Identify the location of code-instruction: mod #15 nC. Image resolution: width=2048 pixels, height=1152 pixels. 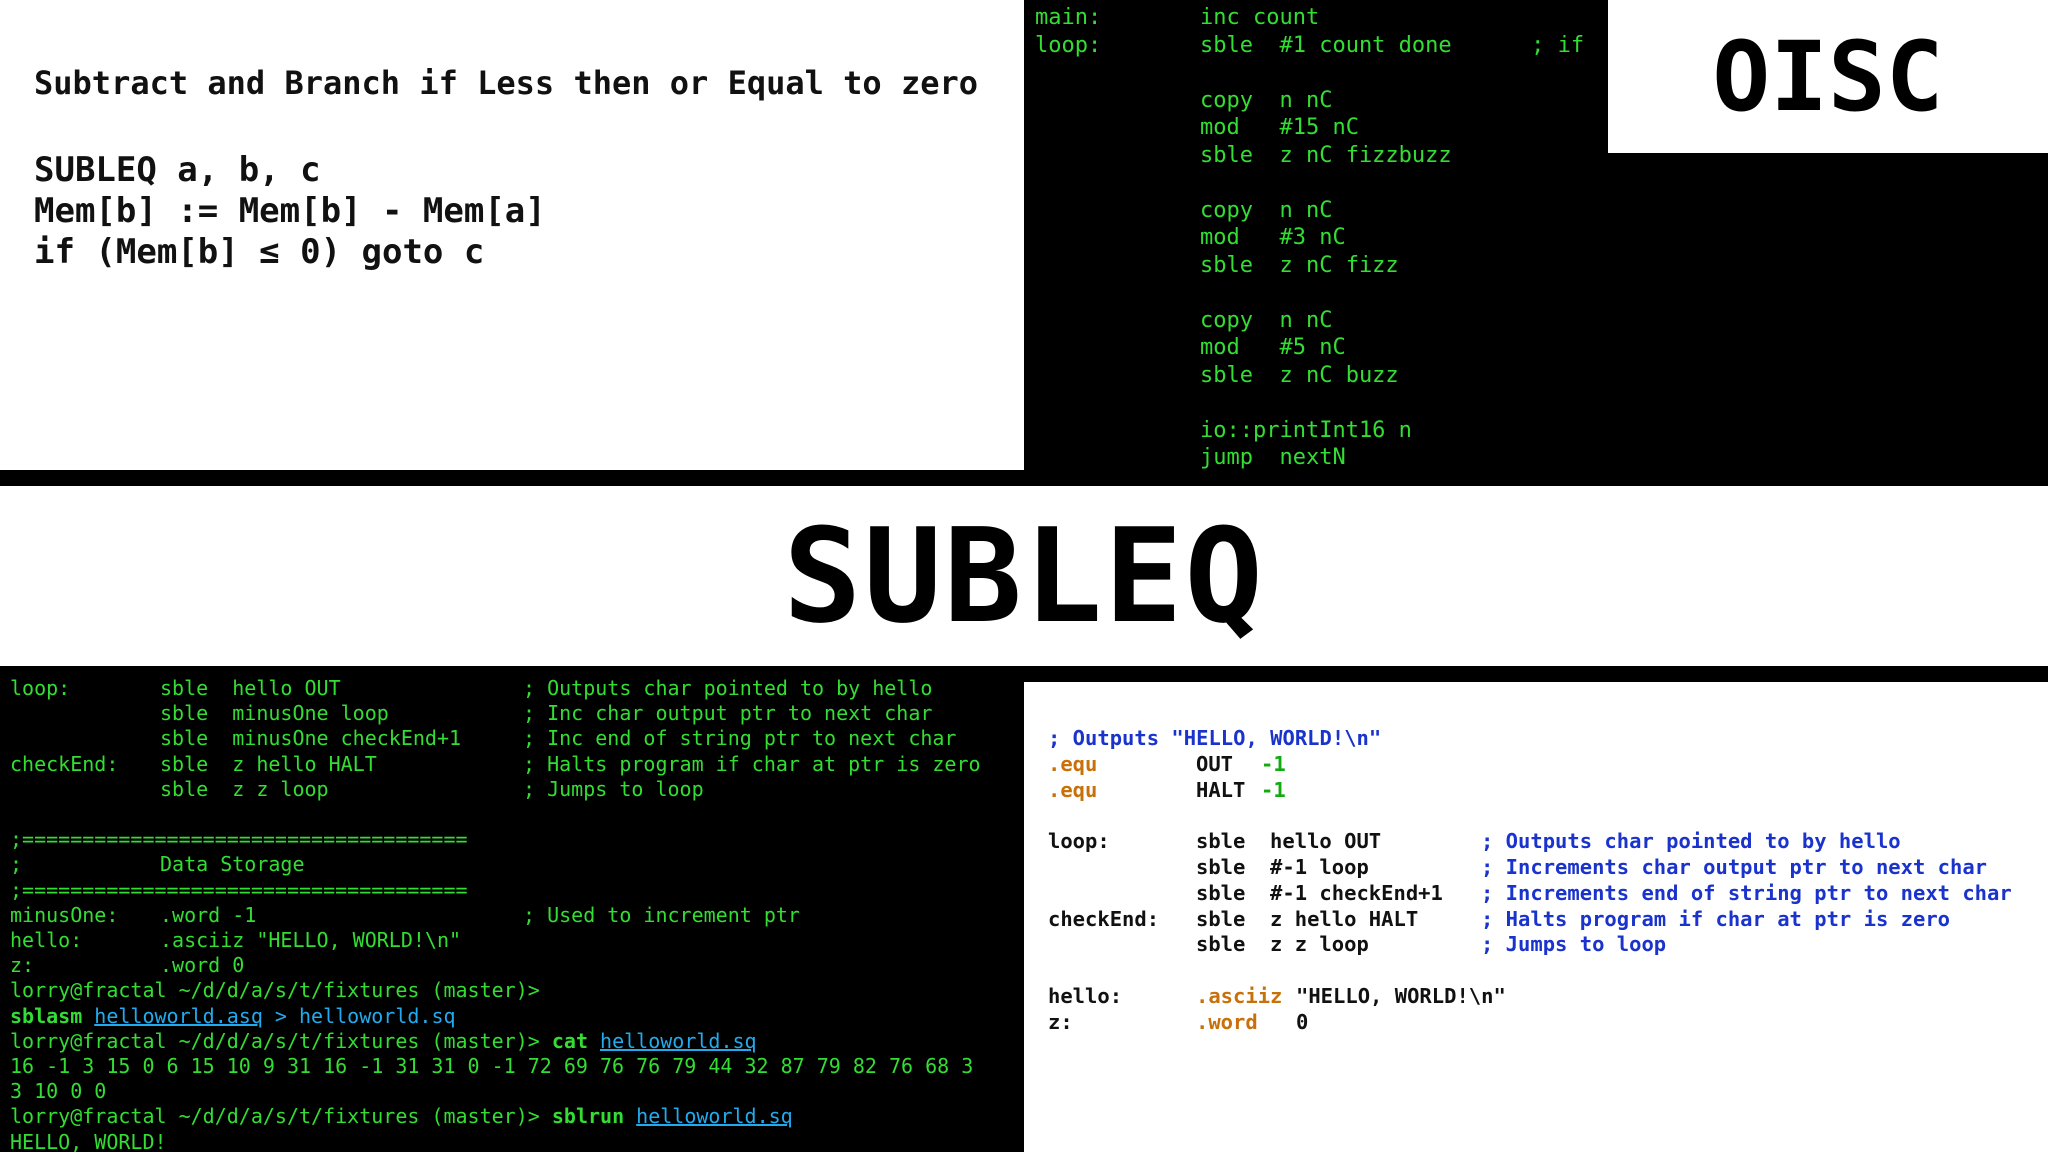
(1279, 127).